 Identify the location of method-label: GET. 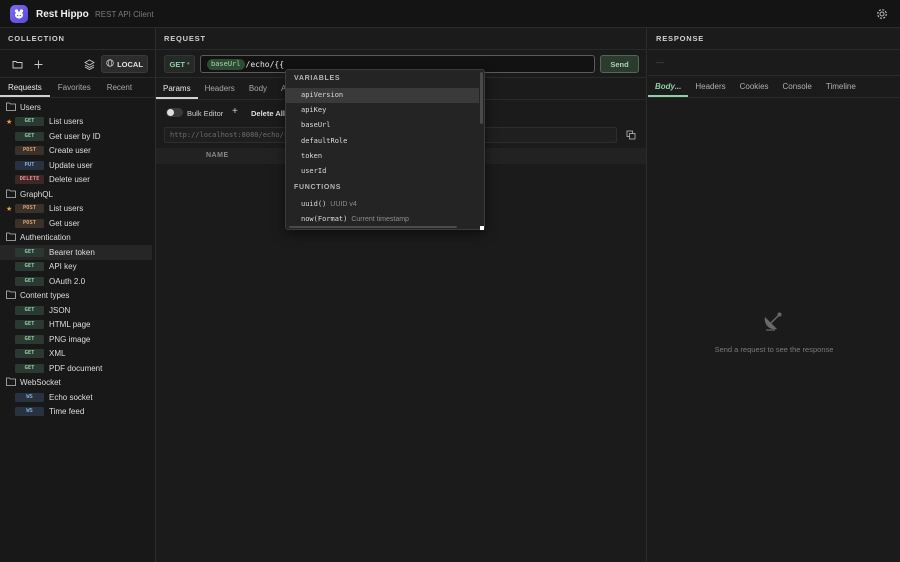
(177, 64).